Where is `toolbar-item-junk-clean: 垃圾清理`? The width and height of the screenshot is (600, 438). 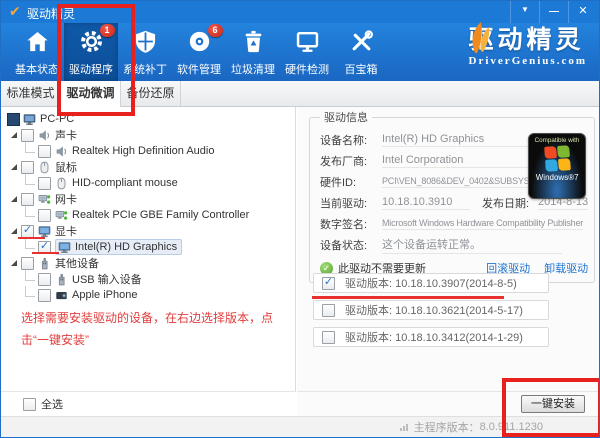 toolbar-item-junk-clean: 垃圾清理 is located at coordinates (253, 52).